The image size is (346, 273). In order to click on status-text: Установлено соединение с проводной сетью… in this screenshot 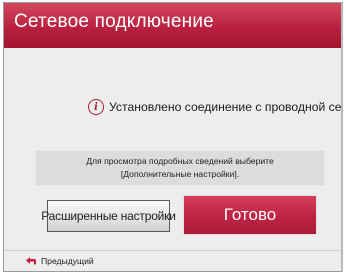, I will do `click(226, 107)`.